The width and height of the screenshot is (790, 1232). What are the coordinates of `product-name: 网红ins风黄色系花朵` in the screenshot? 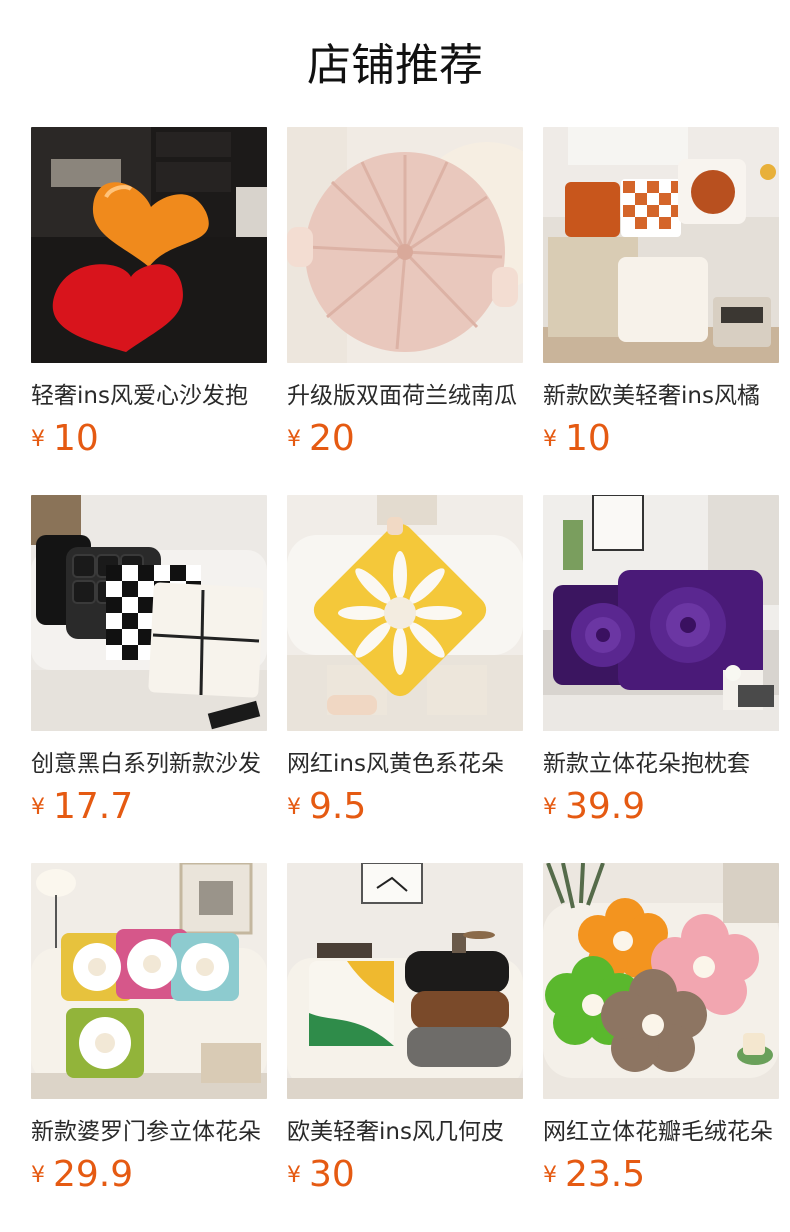 It's located at (405, 764).